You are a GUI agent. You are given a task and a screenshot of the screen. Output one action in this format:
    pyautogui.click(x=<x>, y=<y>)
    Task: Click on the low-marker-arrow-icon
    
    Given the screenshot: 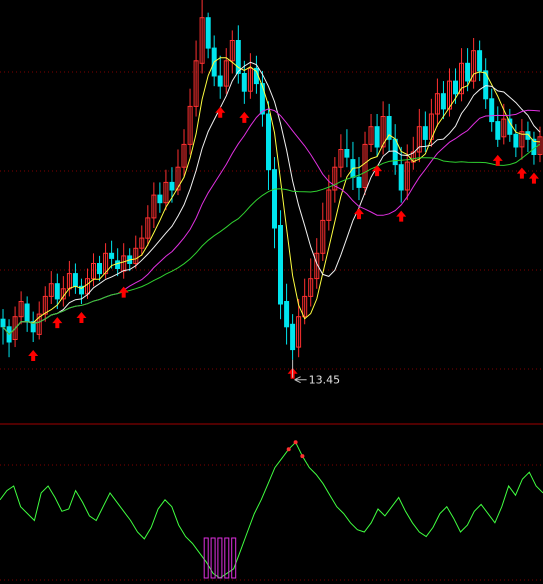 What is the action you would take?
    pyautogui.click(x=300, y=380)
    